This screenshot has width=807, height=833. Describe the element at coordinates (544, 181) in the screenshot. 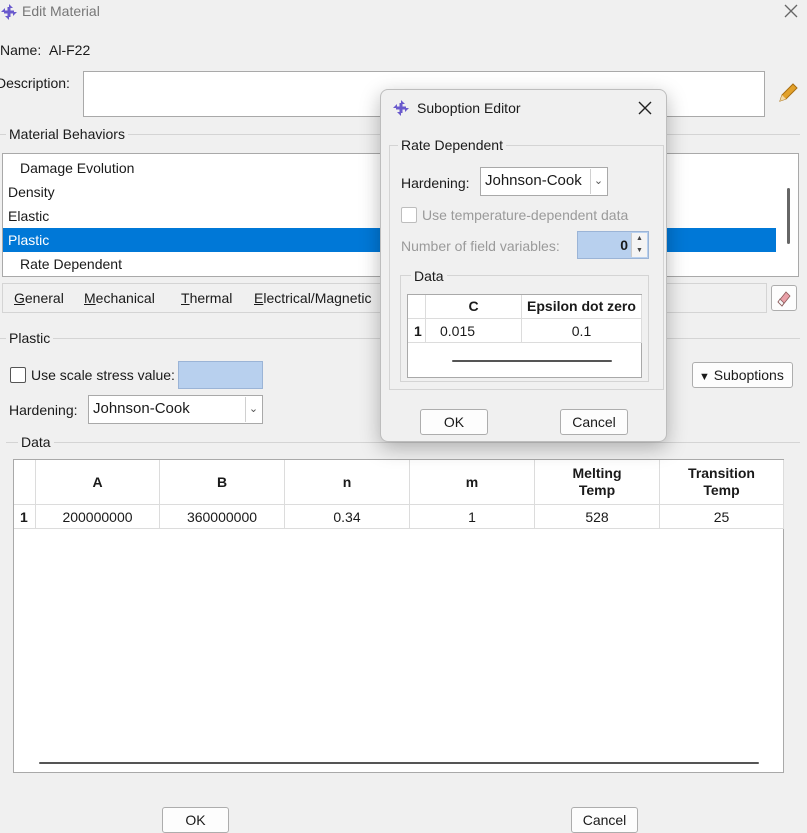

I see `dialog-hardening-select: Johnson-Cook ⌄` at that location.